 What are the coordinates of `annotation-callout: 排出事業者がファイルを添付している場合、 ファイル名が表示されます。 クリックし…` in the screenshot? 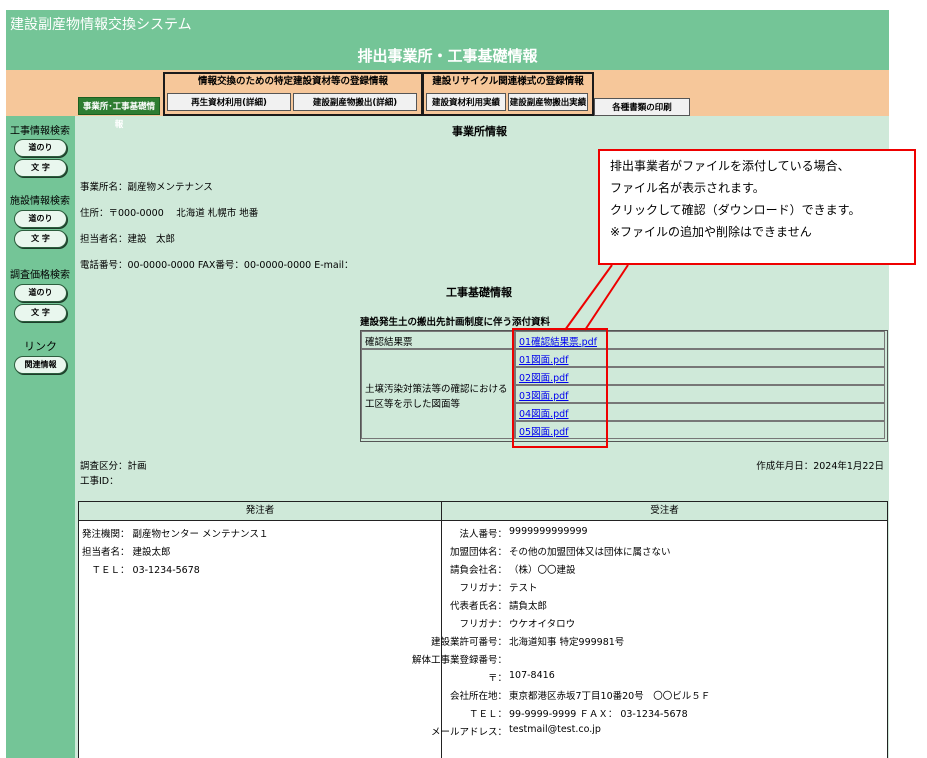 It's located at (757, 207).